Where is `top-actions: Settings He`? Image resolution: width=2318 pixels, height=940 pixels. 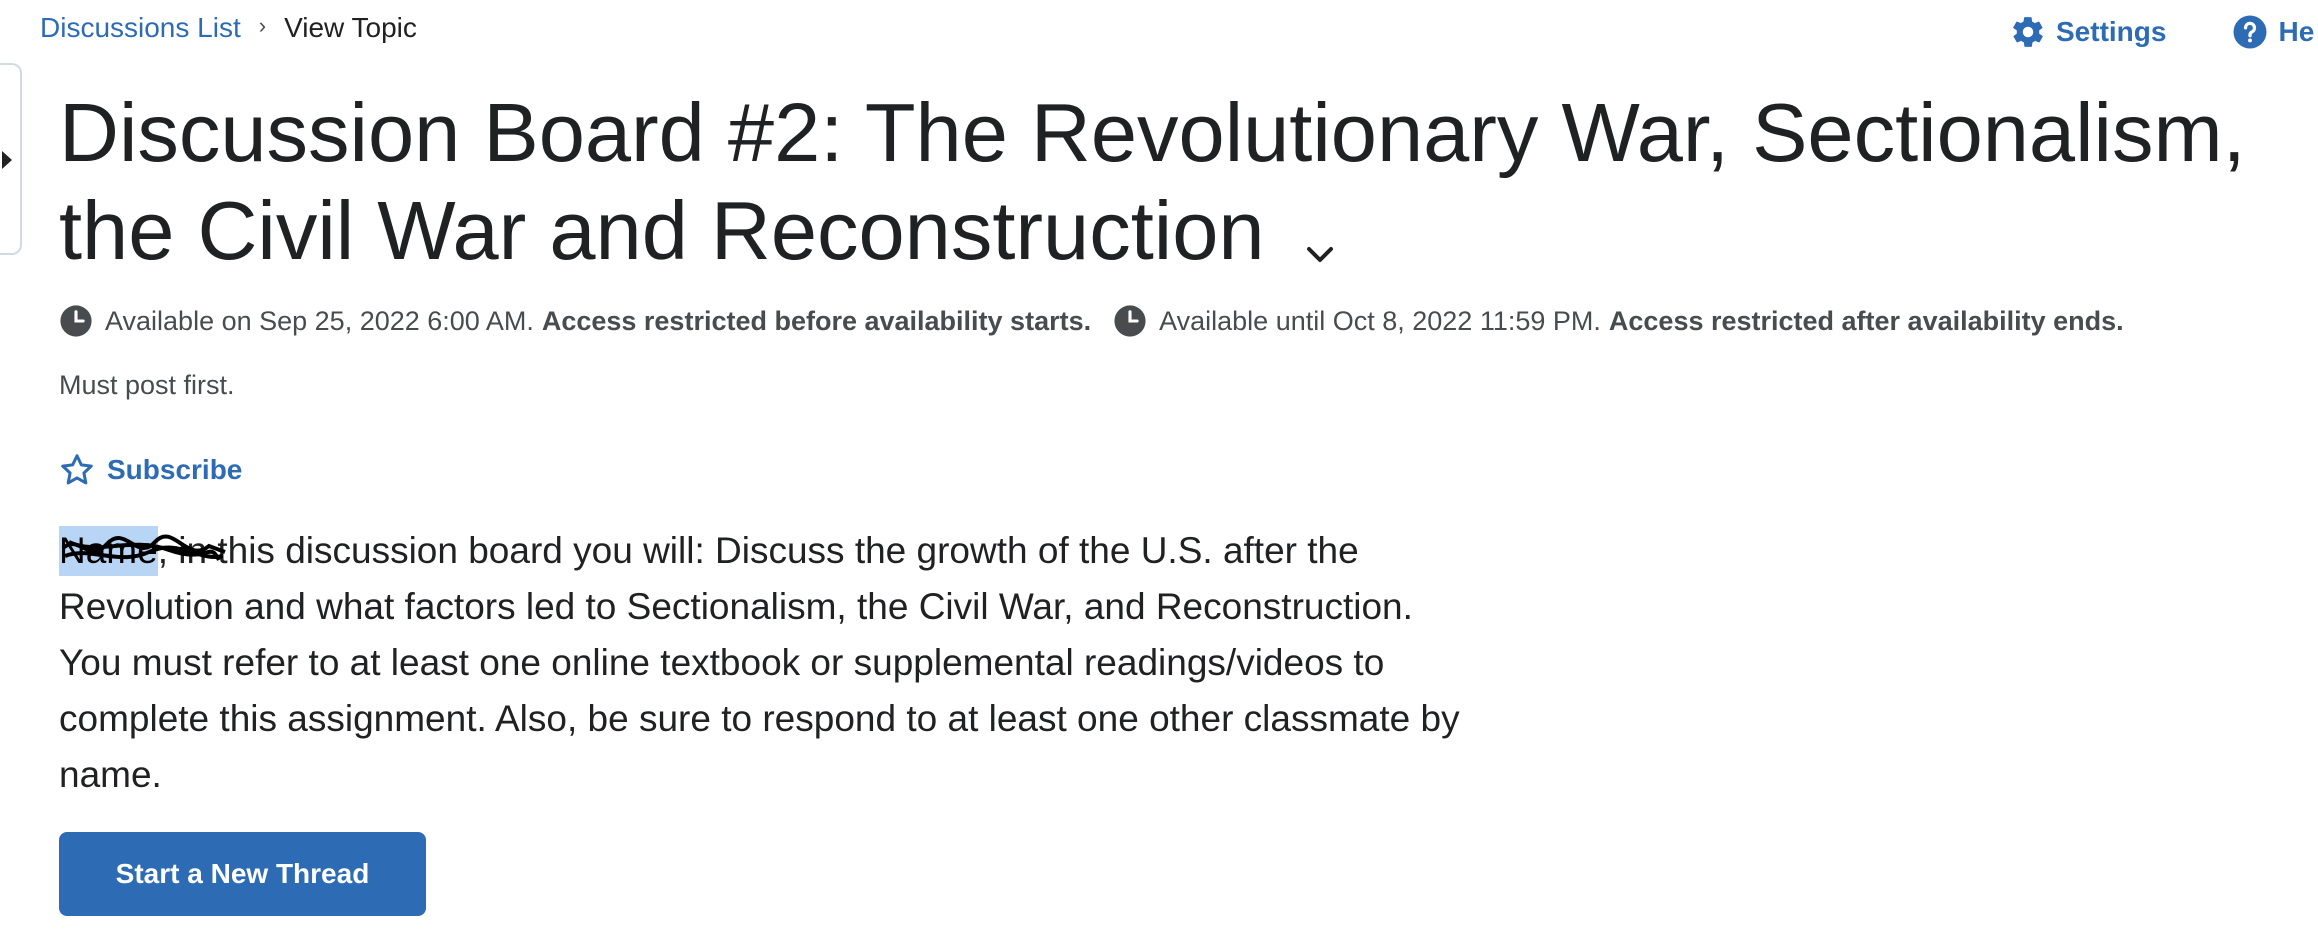
top-actions: Settings He is located at coordinates (2162, 32).